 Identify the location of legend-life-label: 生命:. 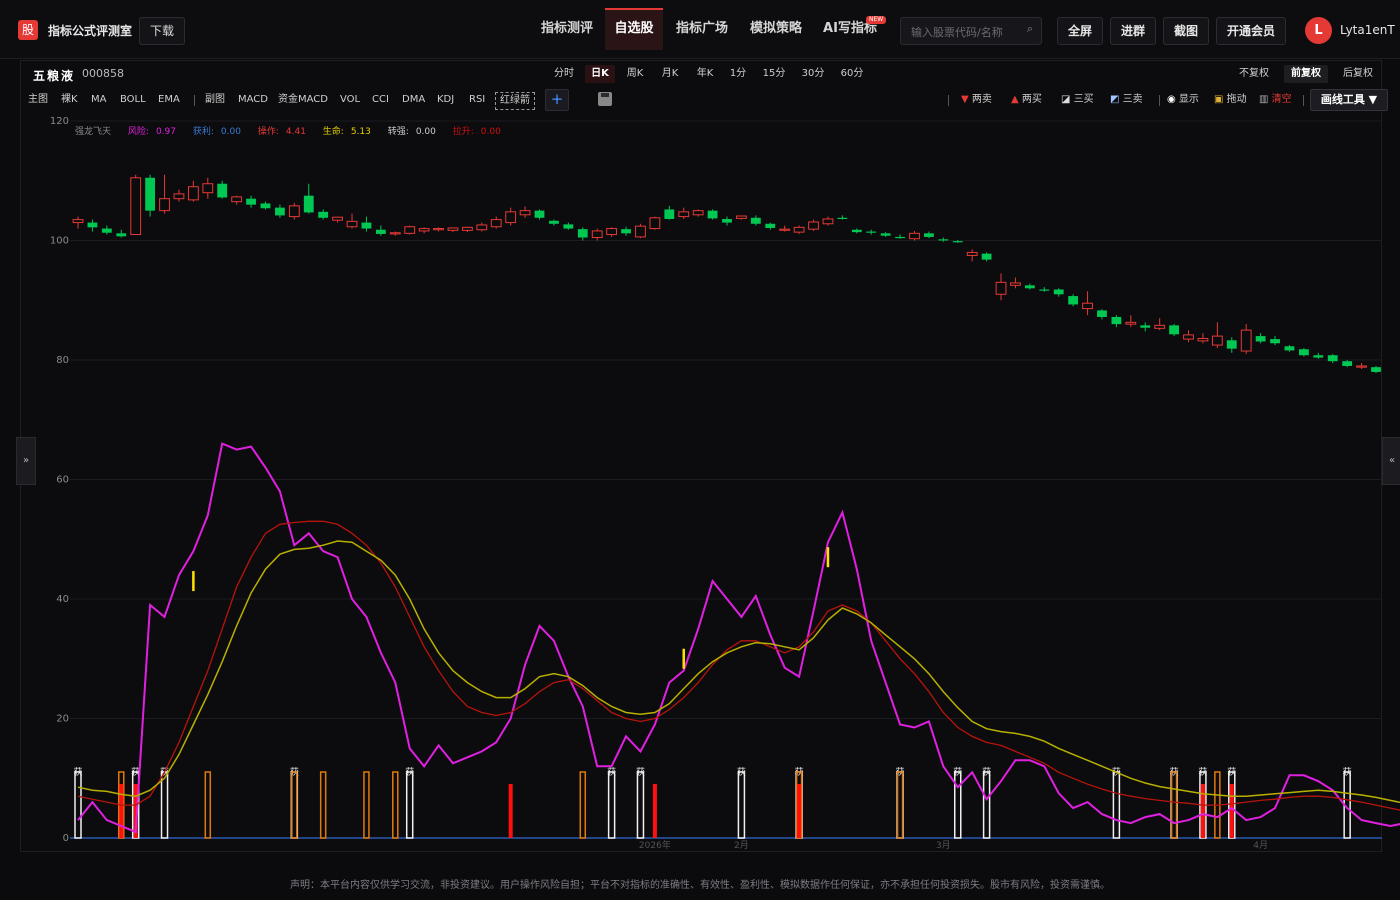
(333, 132).